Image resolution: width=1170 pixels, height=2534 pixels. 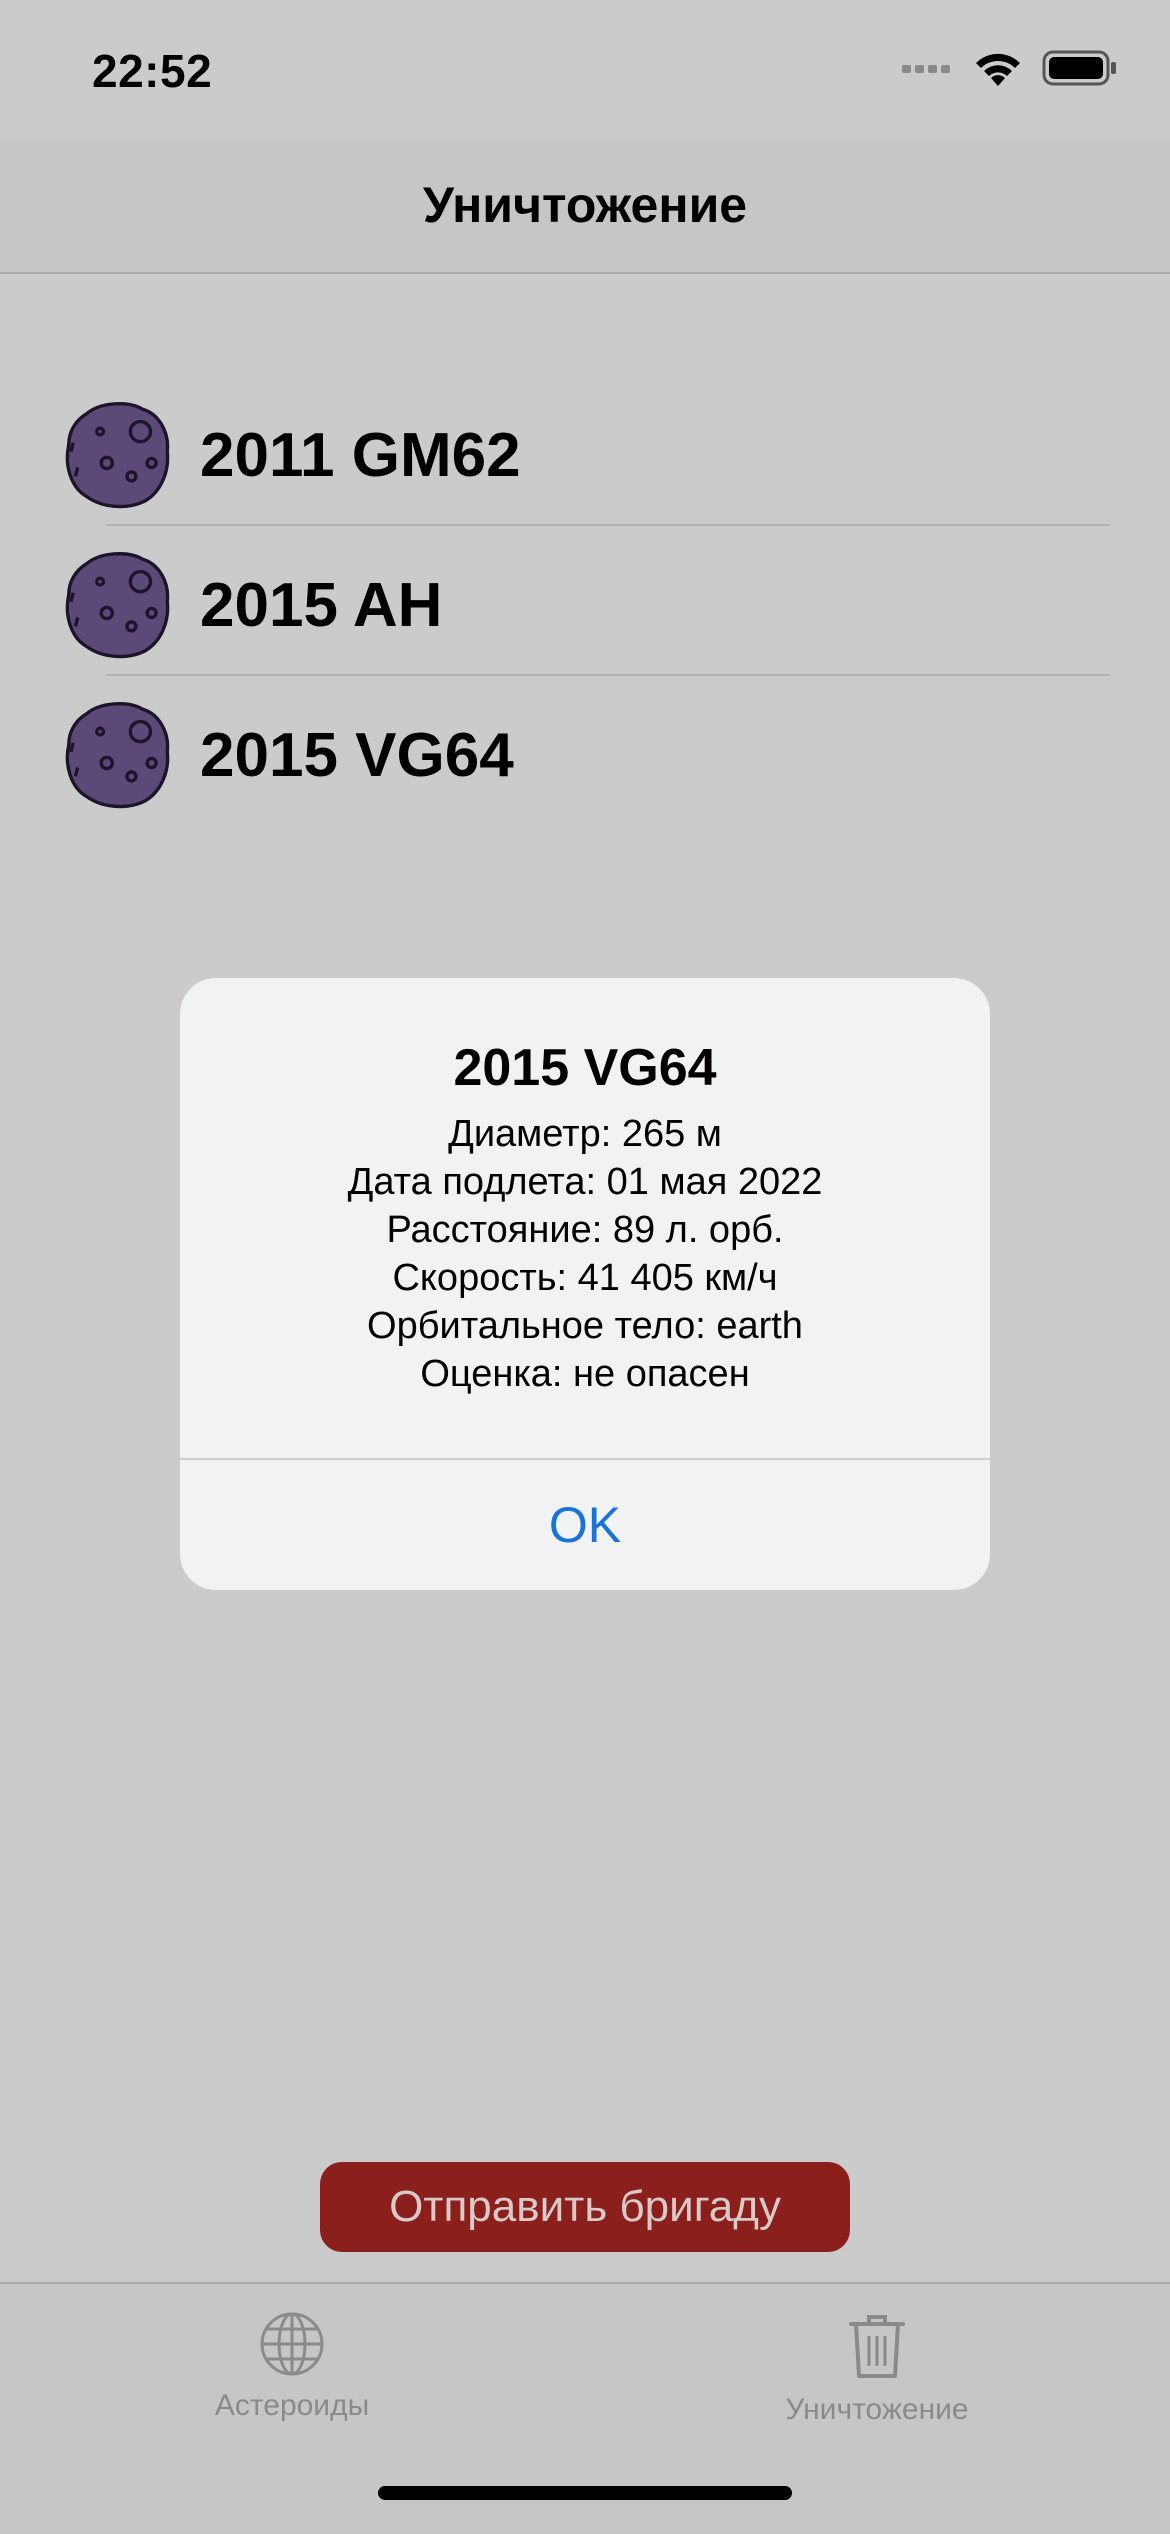 What do you see at coordinates (585, 70) in the screenshot?
I see `status-bar: 22:52` at bounding box center [585, 70].